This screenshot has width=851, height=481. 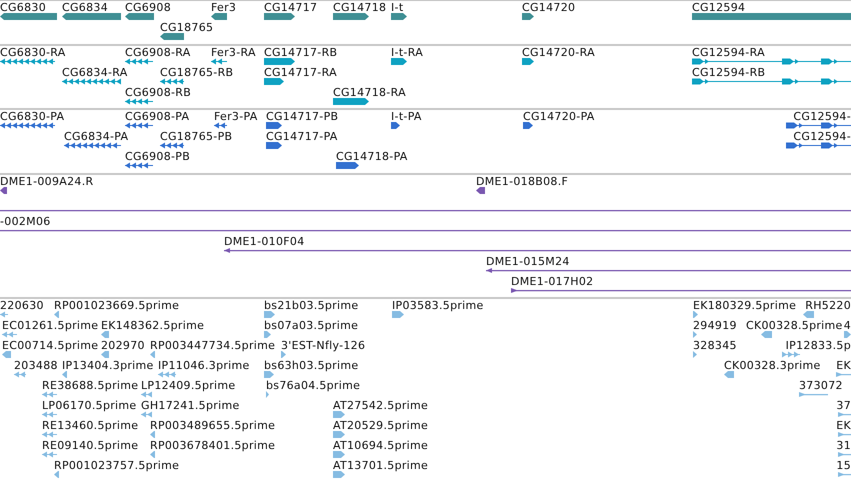 What do you see at coordinates (380, 445) in the screenshot?
I see `feature-label: AT10694.5prime` at bounding box center [380, 445].